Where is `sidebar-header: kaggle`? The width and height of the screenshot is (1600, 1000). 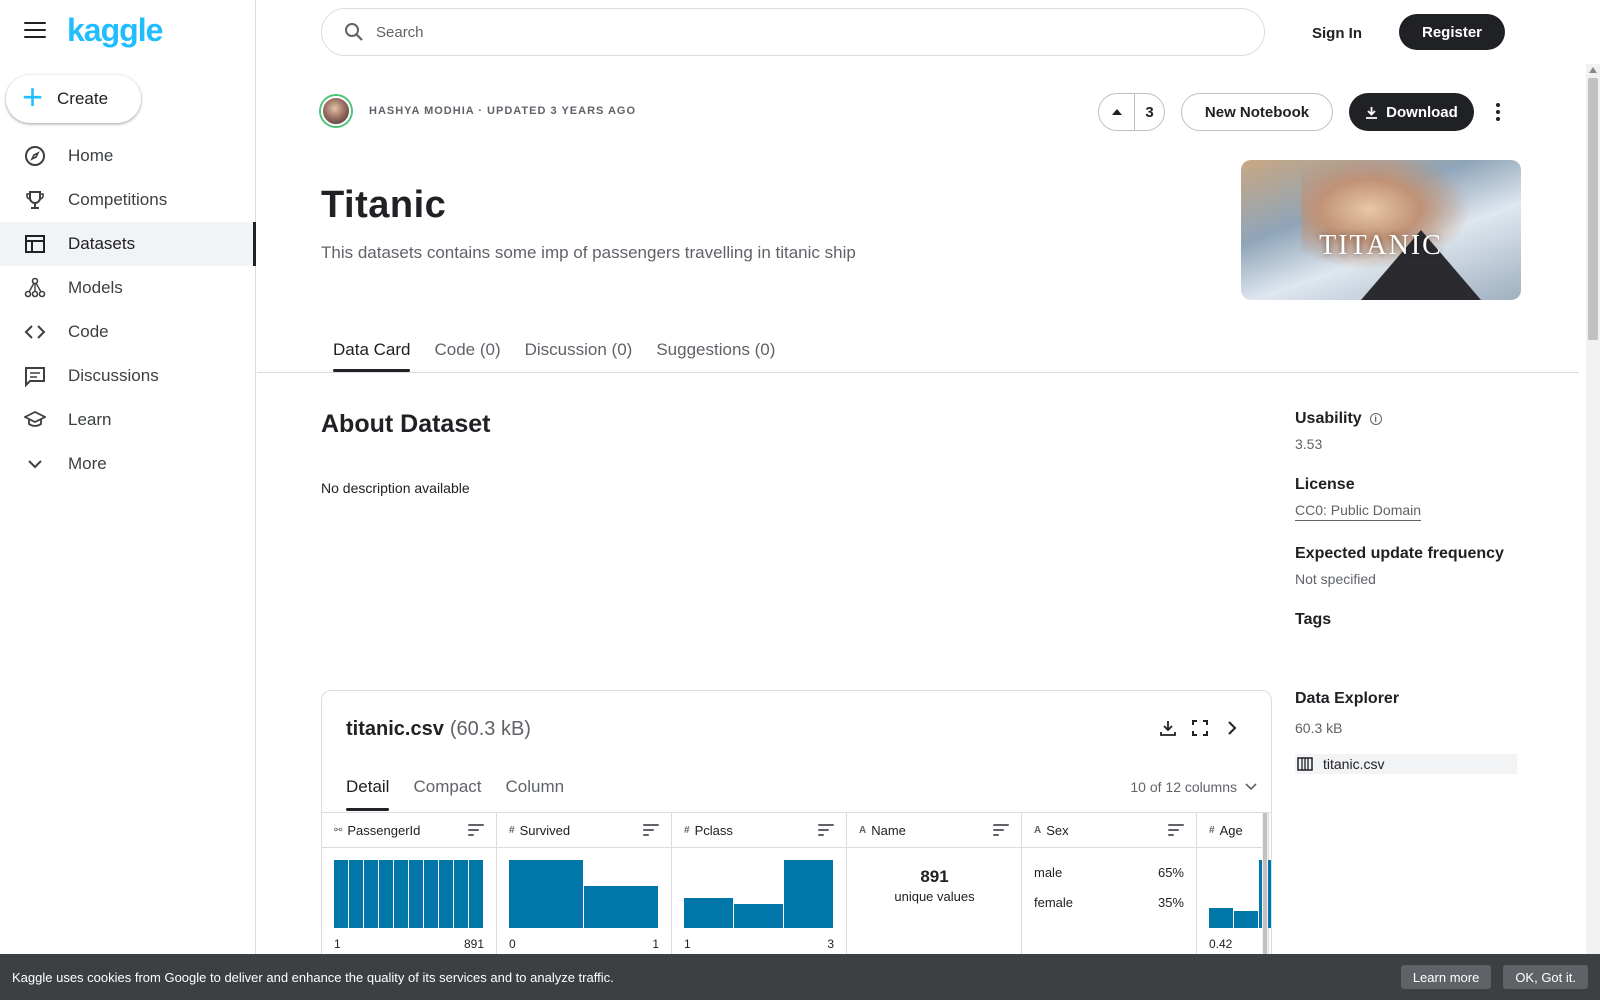 sidebar-header: kaggle is located at coordinates (128, 32).